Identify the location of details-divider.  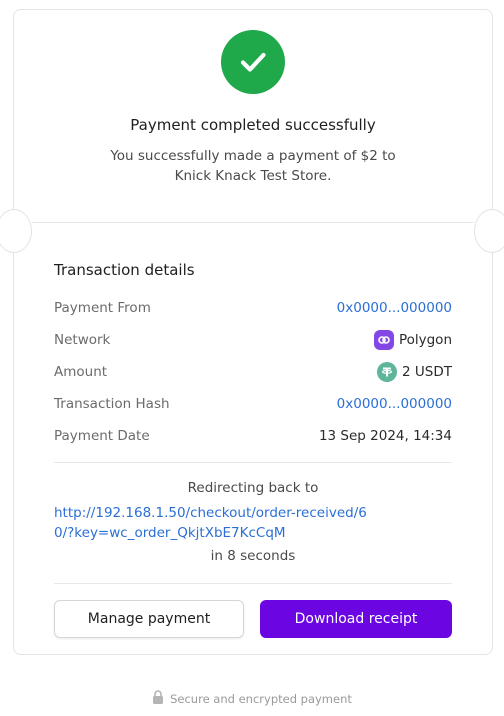
(253, 462).